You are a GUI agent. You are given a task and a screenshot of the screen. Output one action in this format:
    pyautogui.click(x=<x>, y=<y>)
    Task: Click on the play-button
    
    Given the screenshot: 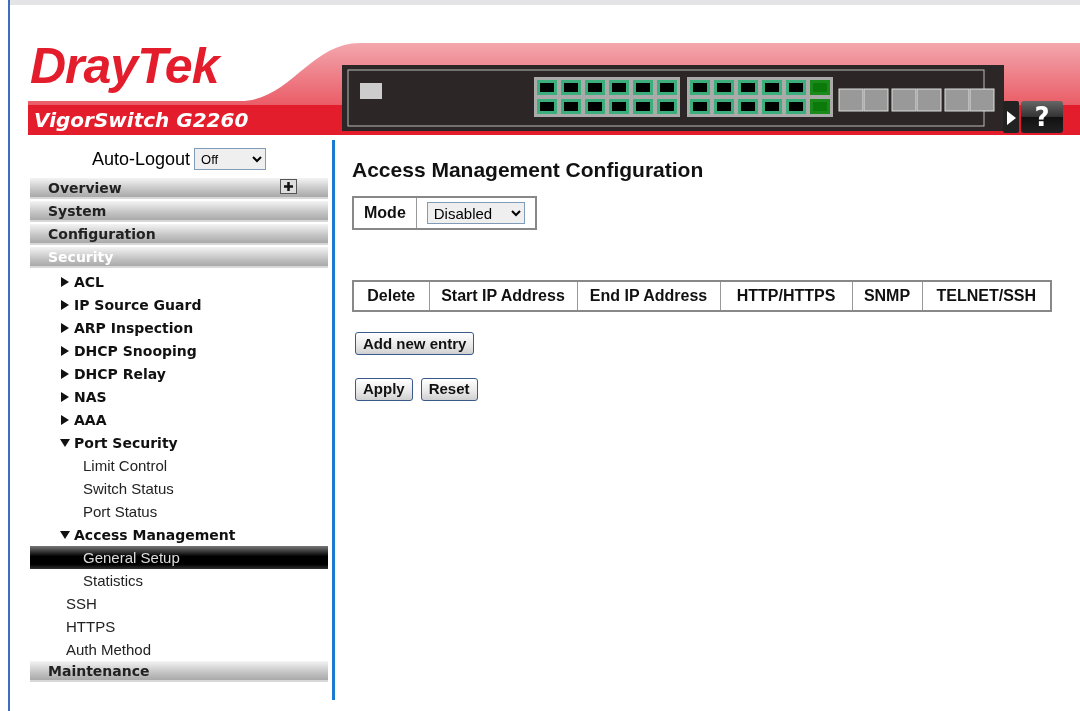 What is the action you would take?
    pyautogui.click(x=1011, y=117)
    